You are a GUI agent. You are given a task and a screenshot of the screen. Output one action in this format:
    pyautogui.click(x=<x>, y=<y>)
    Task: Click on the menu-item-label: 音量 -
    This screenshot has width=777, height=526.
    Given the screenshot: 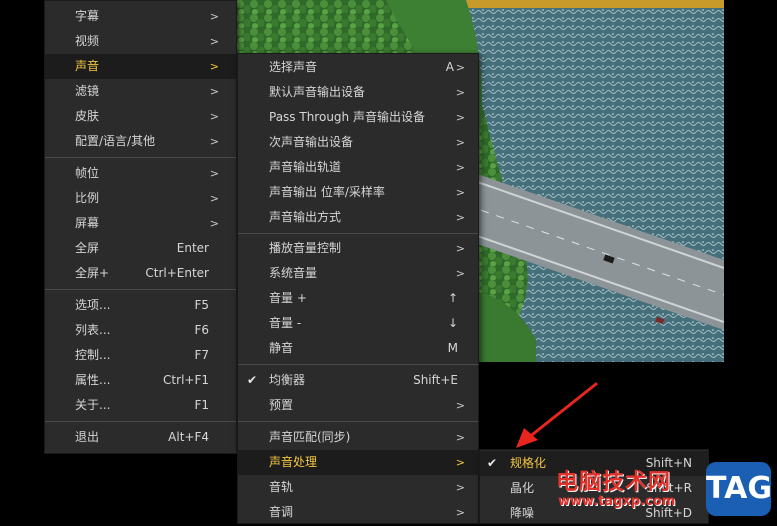 What is the action you would take?
    pyautogui.click(x=285, y=323)
    